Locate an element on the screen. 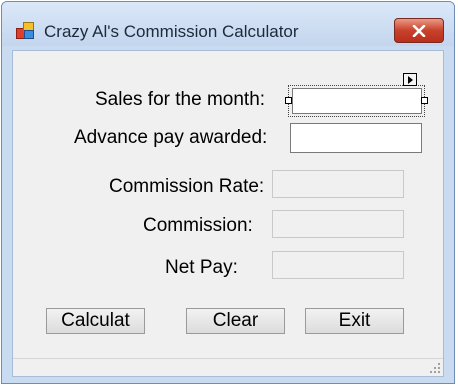  commission-output is located at coordinates (338, 224).